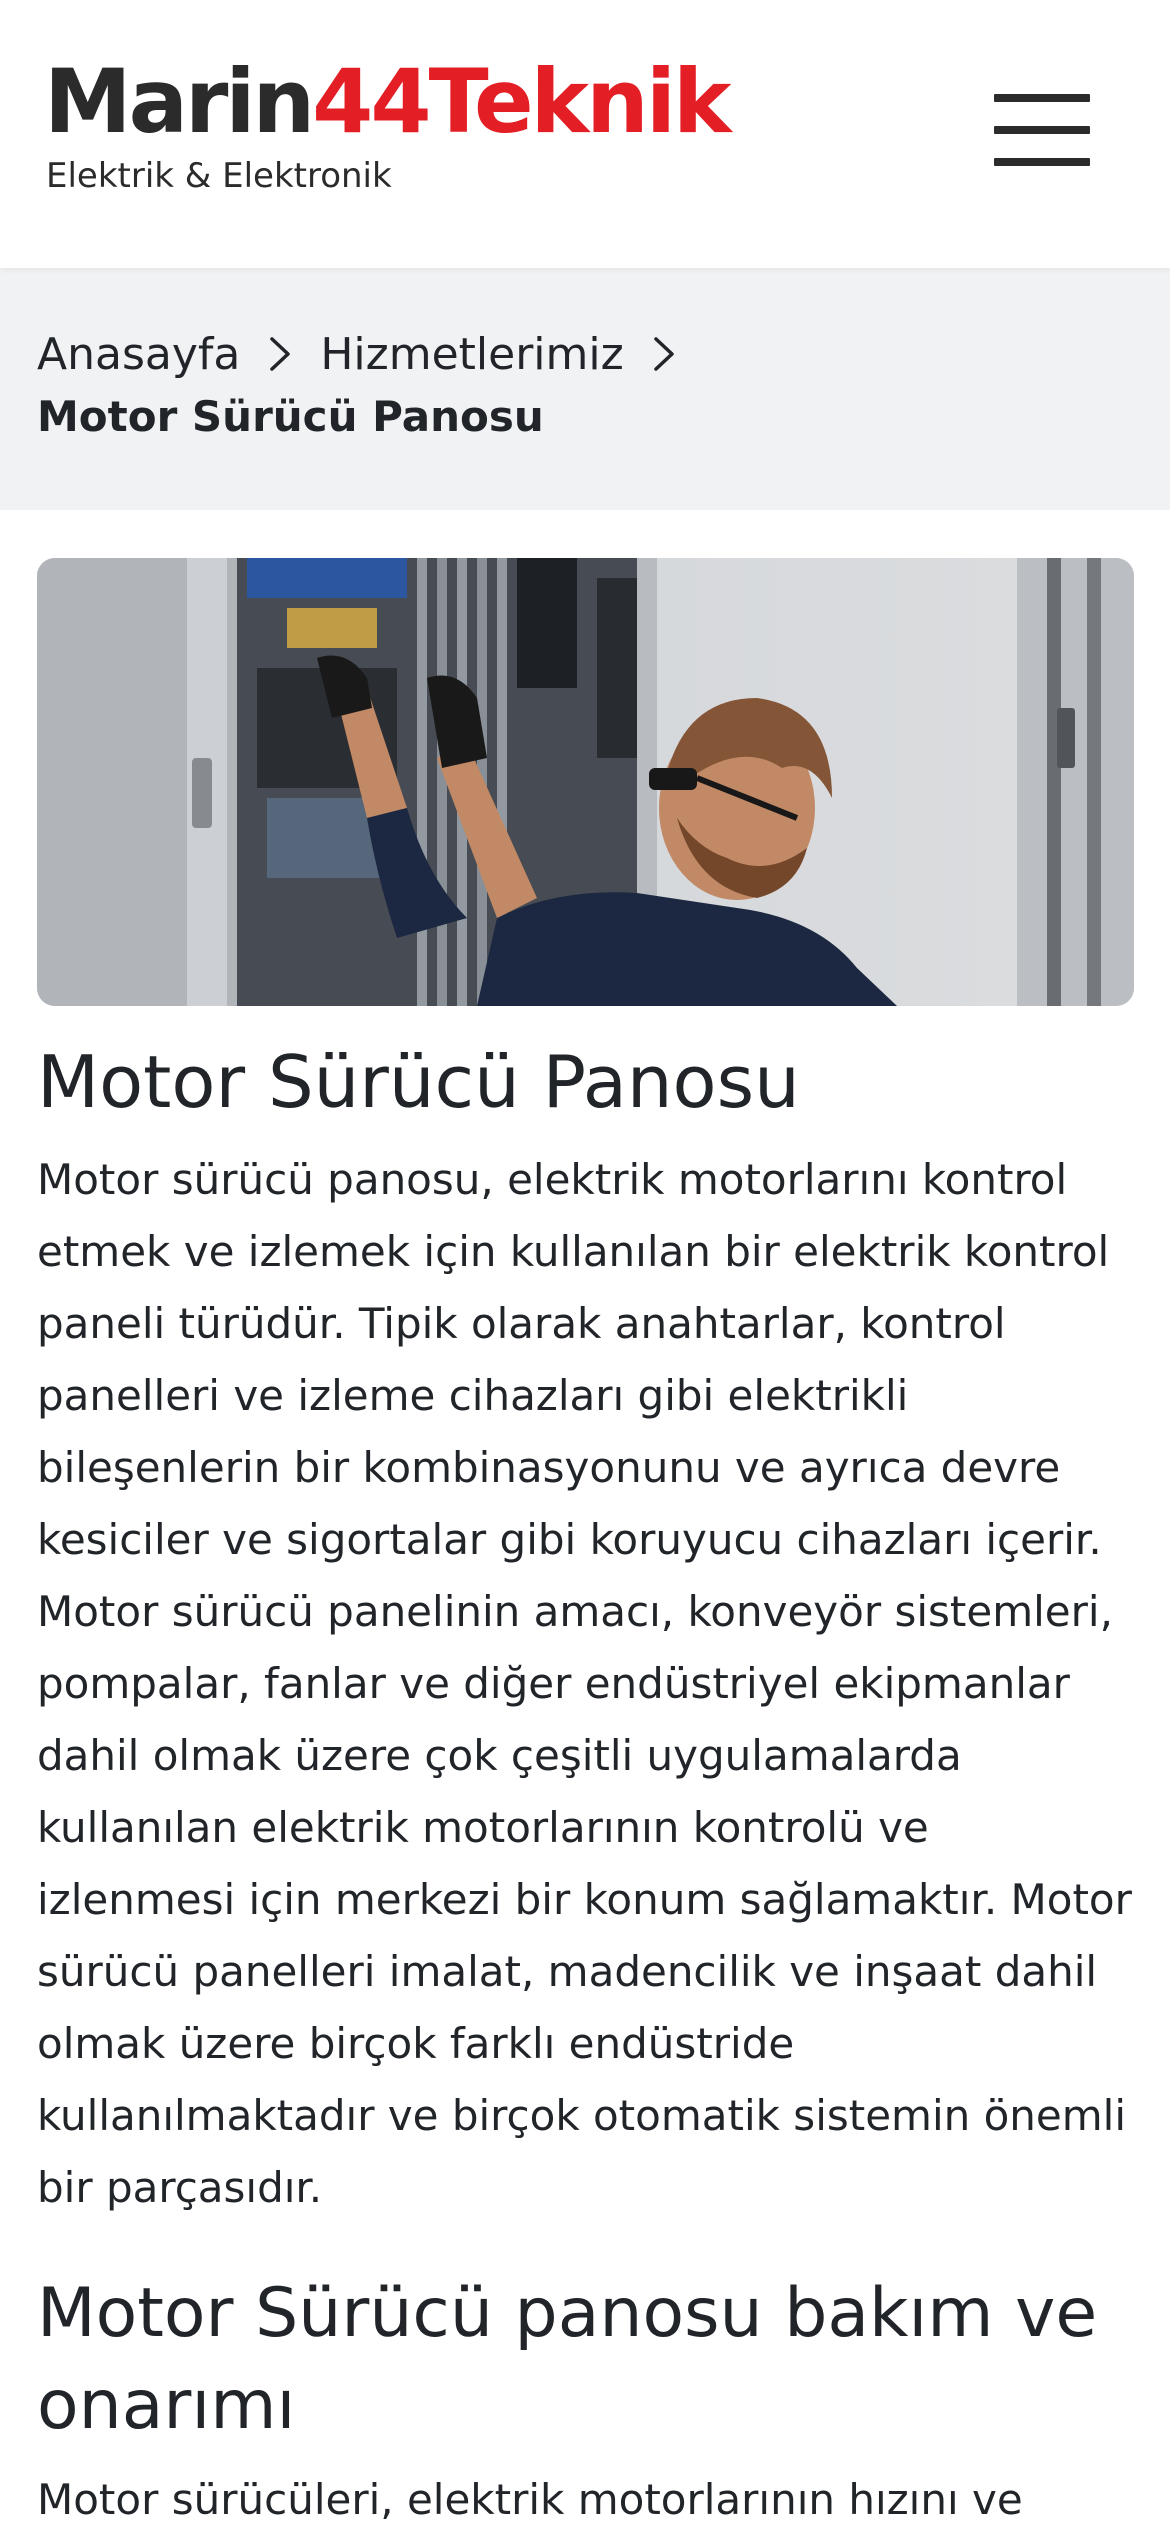 This screenshot has height=2536, width=1170. I want to click on page-title: Motor Sürücü Panosu, so click(418, 1082).